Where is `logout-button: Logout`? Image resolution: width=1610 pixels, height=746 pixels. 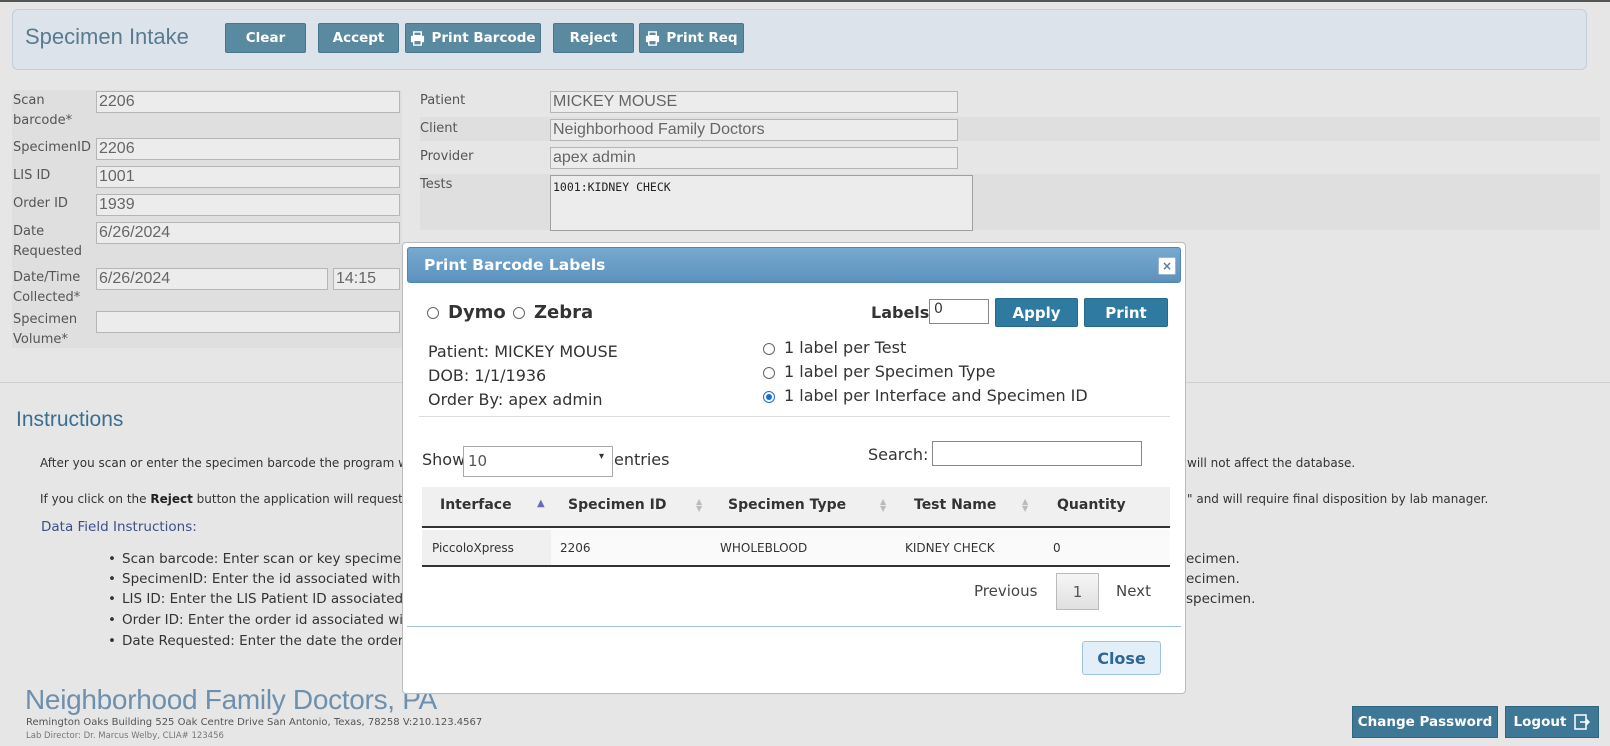
logout-button: Logout is located at coordinates (1552, 722).